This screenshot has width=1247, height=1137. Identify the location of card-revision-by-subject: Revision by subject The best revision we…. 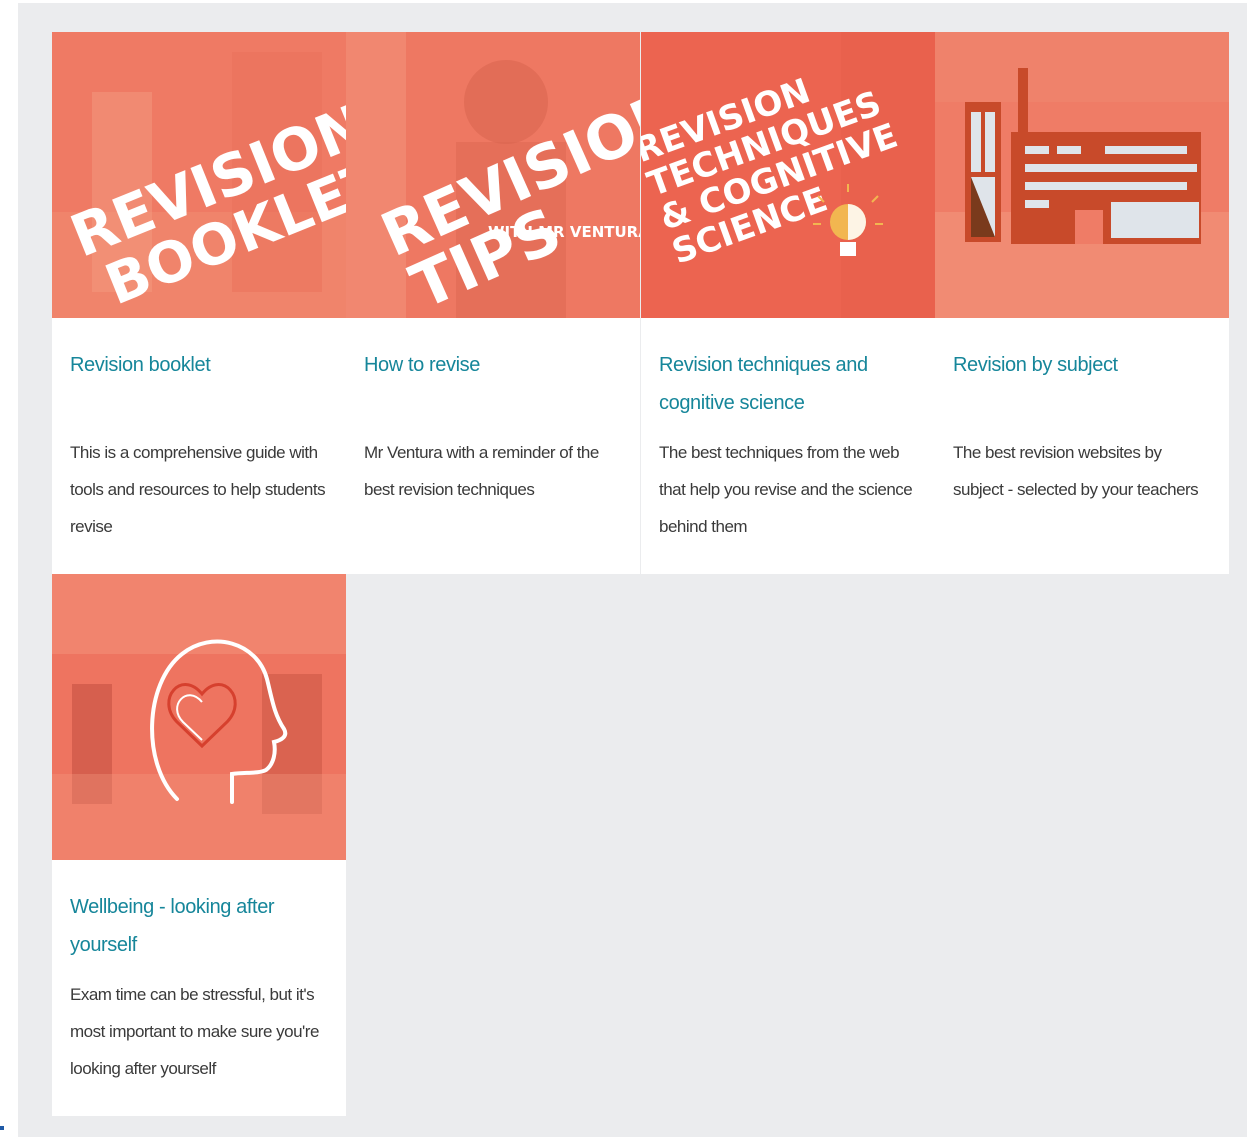
(1082, 303).